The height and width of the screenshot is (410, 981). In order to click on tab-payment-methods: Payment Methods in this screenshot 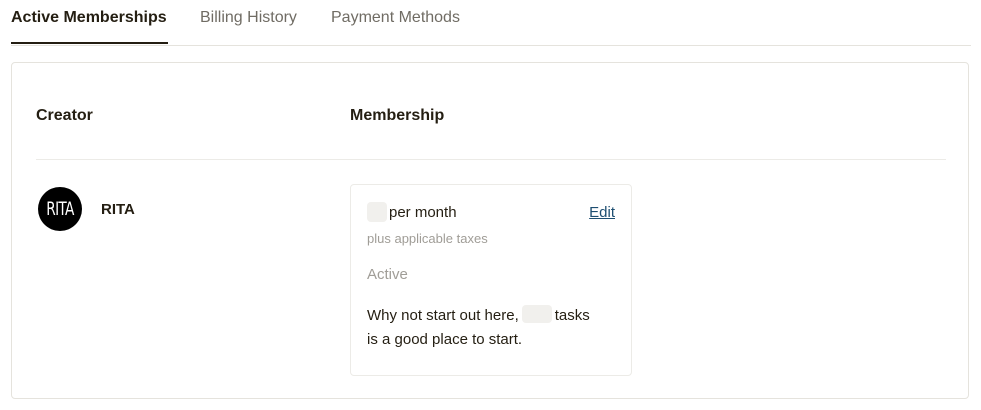, I will do `click(395, 18)`.